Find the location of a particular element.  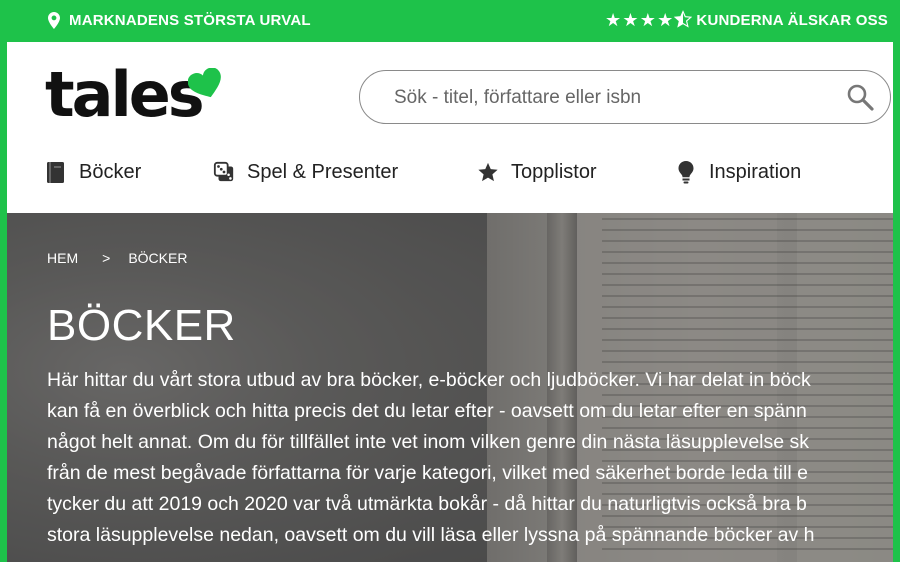

nav-label: Inspiration is located at coordinates (755, 171).